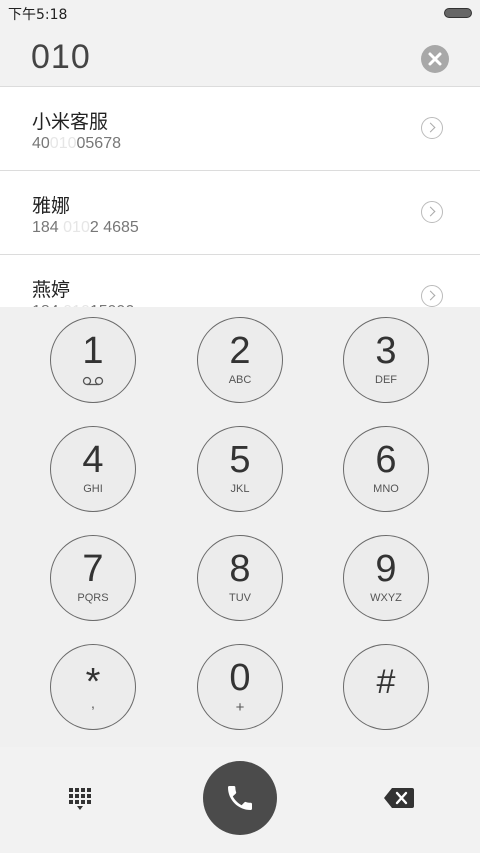  I want to click on key-letters: GHI, so click(93, 489).